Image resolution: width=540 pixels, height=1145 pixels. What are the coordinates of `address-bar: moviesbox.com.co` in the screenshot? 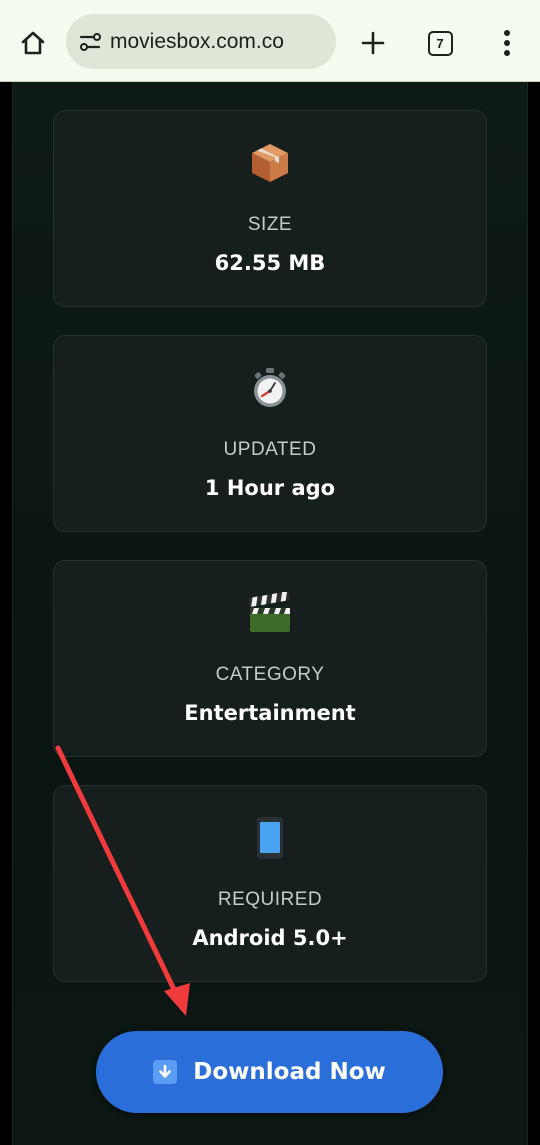 It's located at (201, 41).